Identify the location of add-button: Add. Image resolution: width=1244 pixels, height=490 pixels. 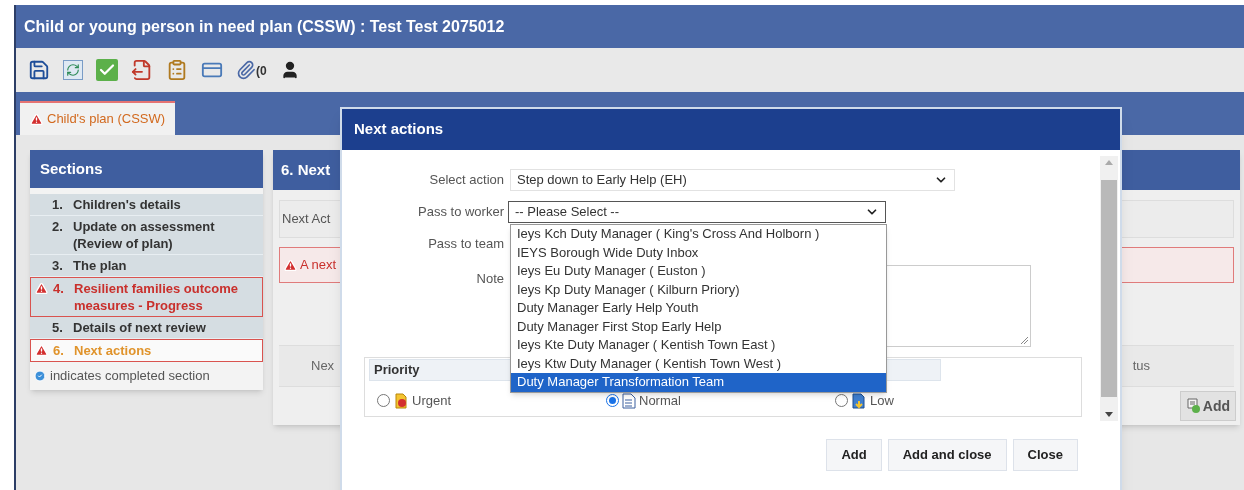
(1207, 406).